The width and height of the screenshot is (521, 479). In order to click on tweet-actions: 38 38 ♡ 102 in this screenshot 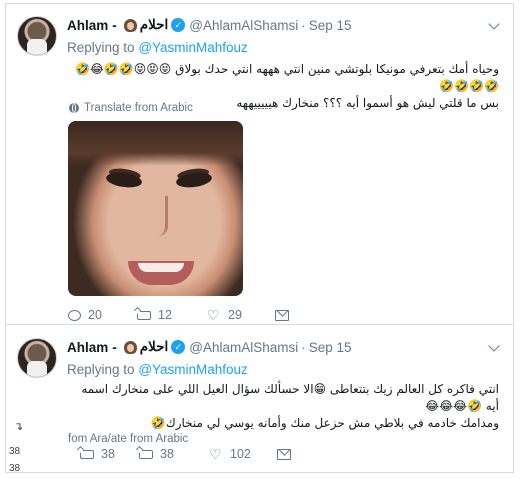, I will do `click(183, 454)`.